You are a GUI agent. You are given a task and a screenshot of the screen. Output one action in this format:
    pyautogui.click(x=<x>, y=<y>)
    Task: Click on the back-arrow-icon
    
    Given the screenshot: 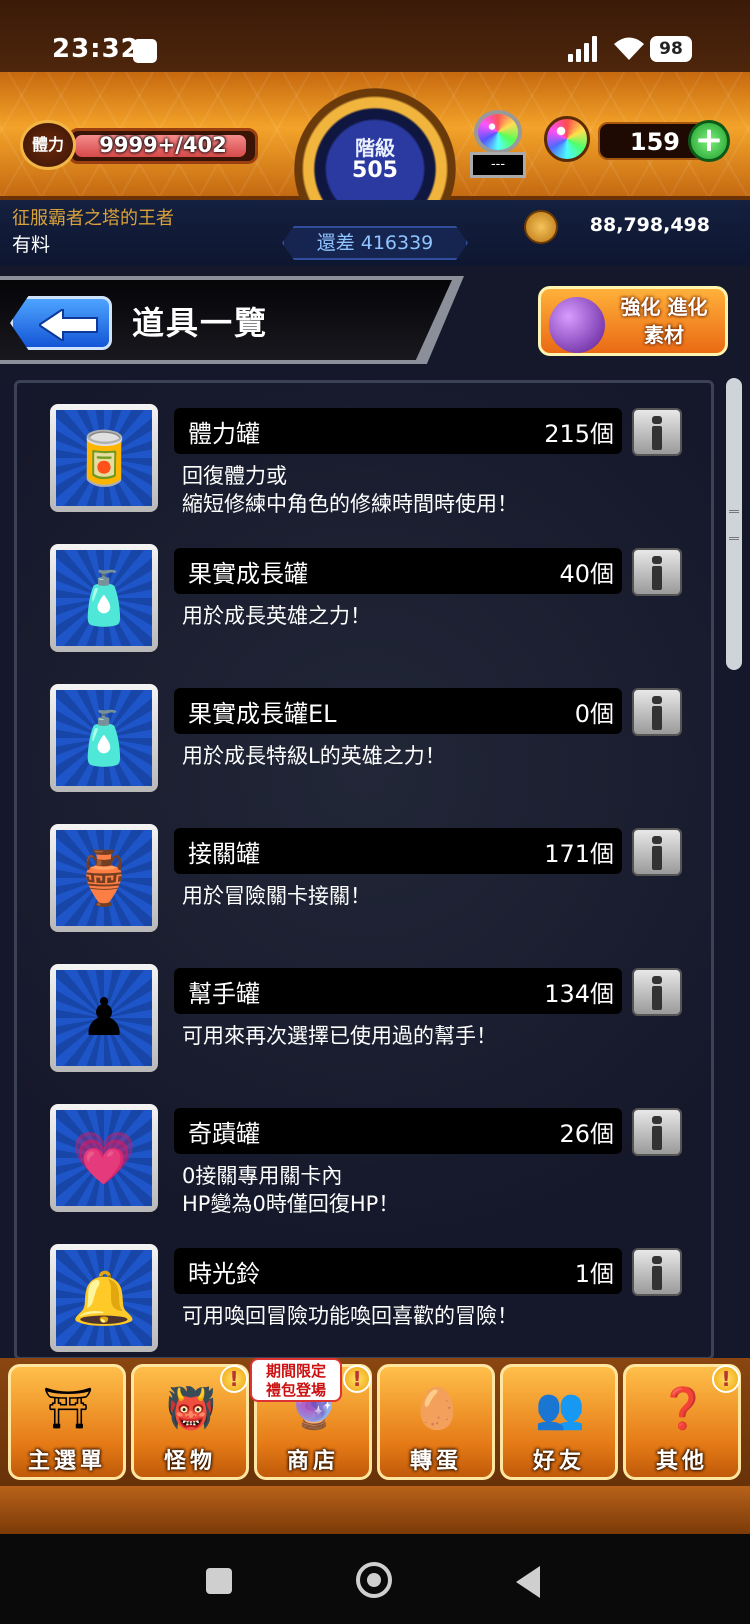 What is the action you would take?
    pyautogui.click(x=68, y=325)
    